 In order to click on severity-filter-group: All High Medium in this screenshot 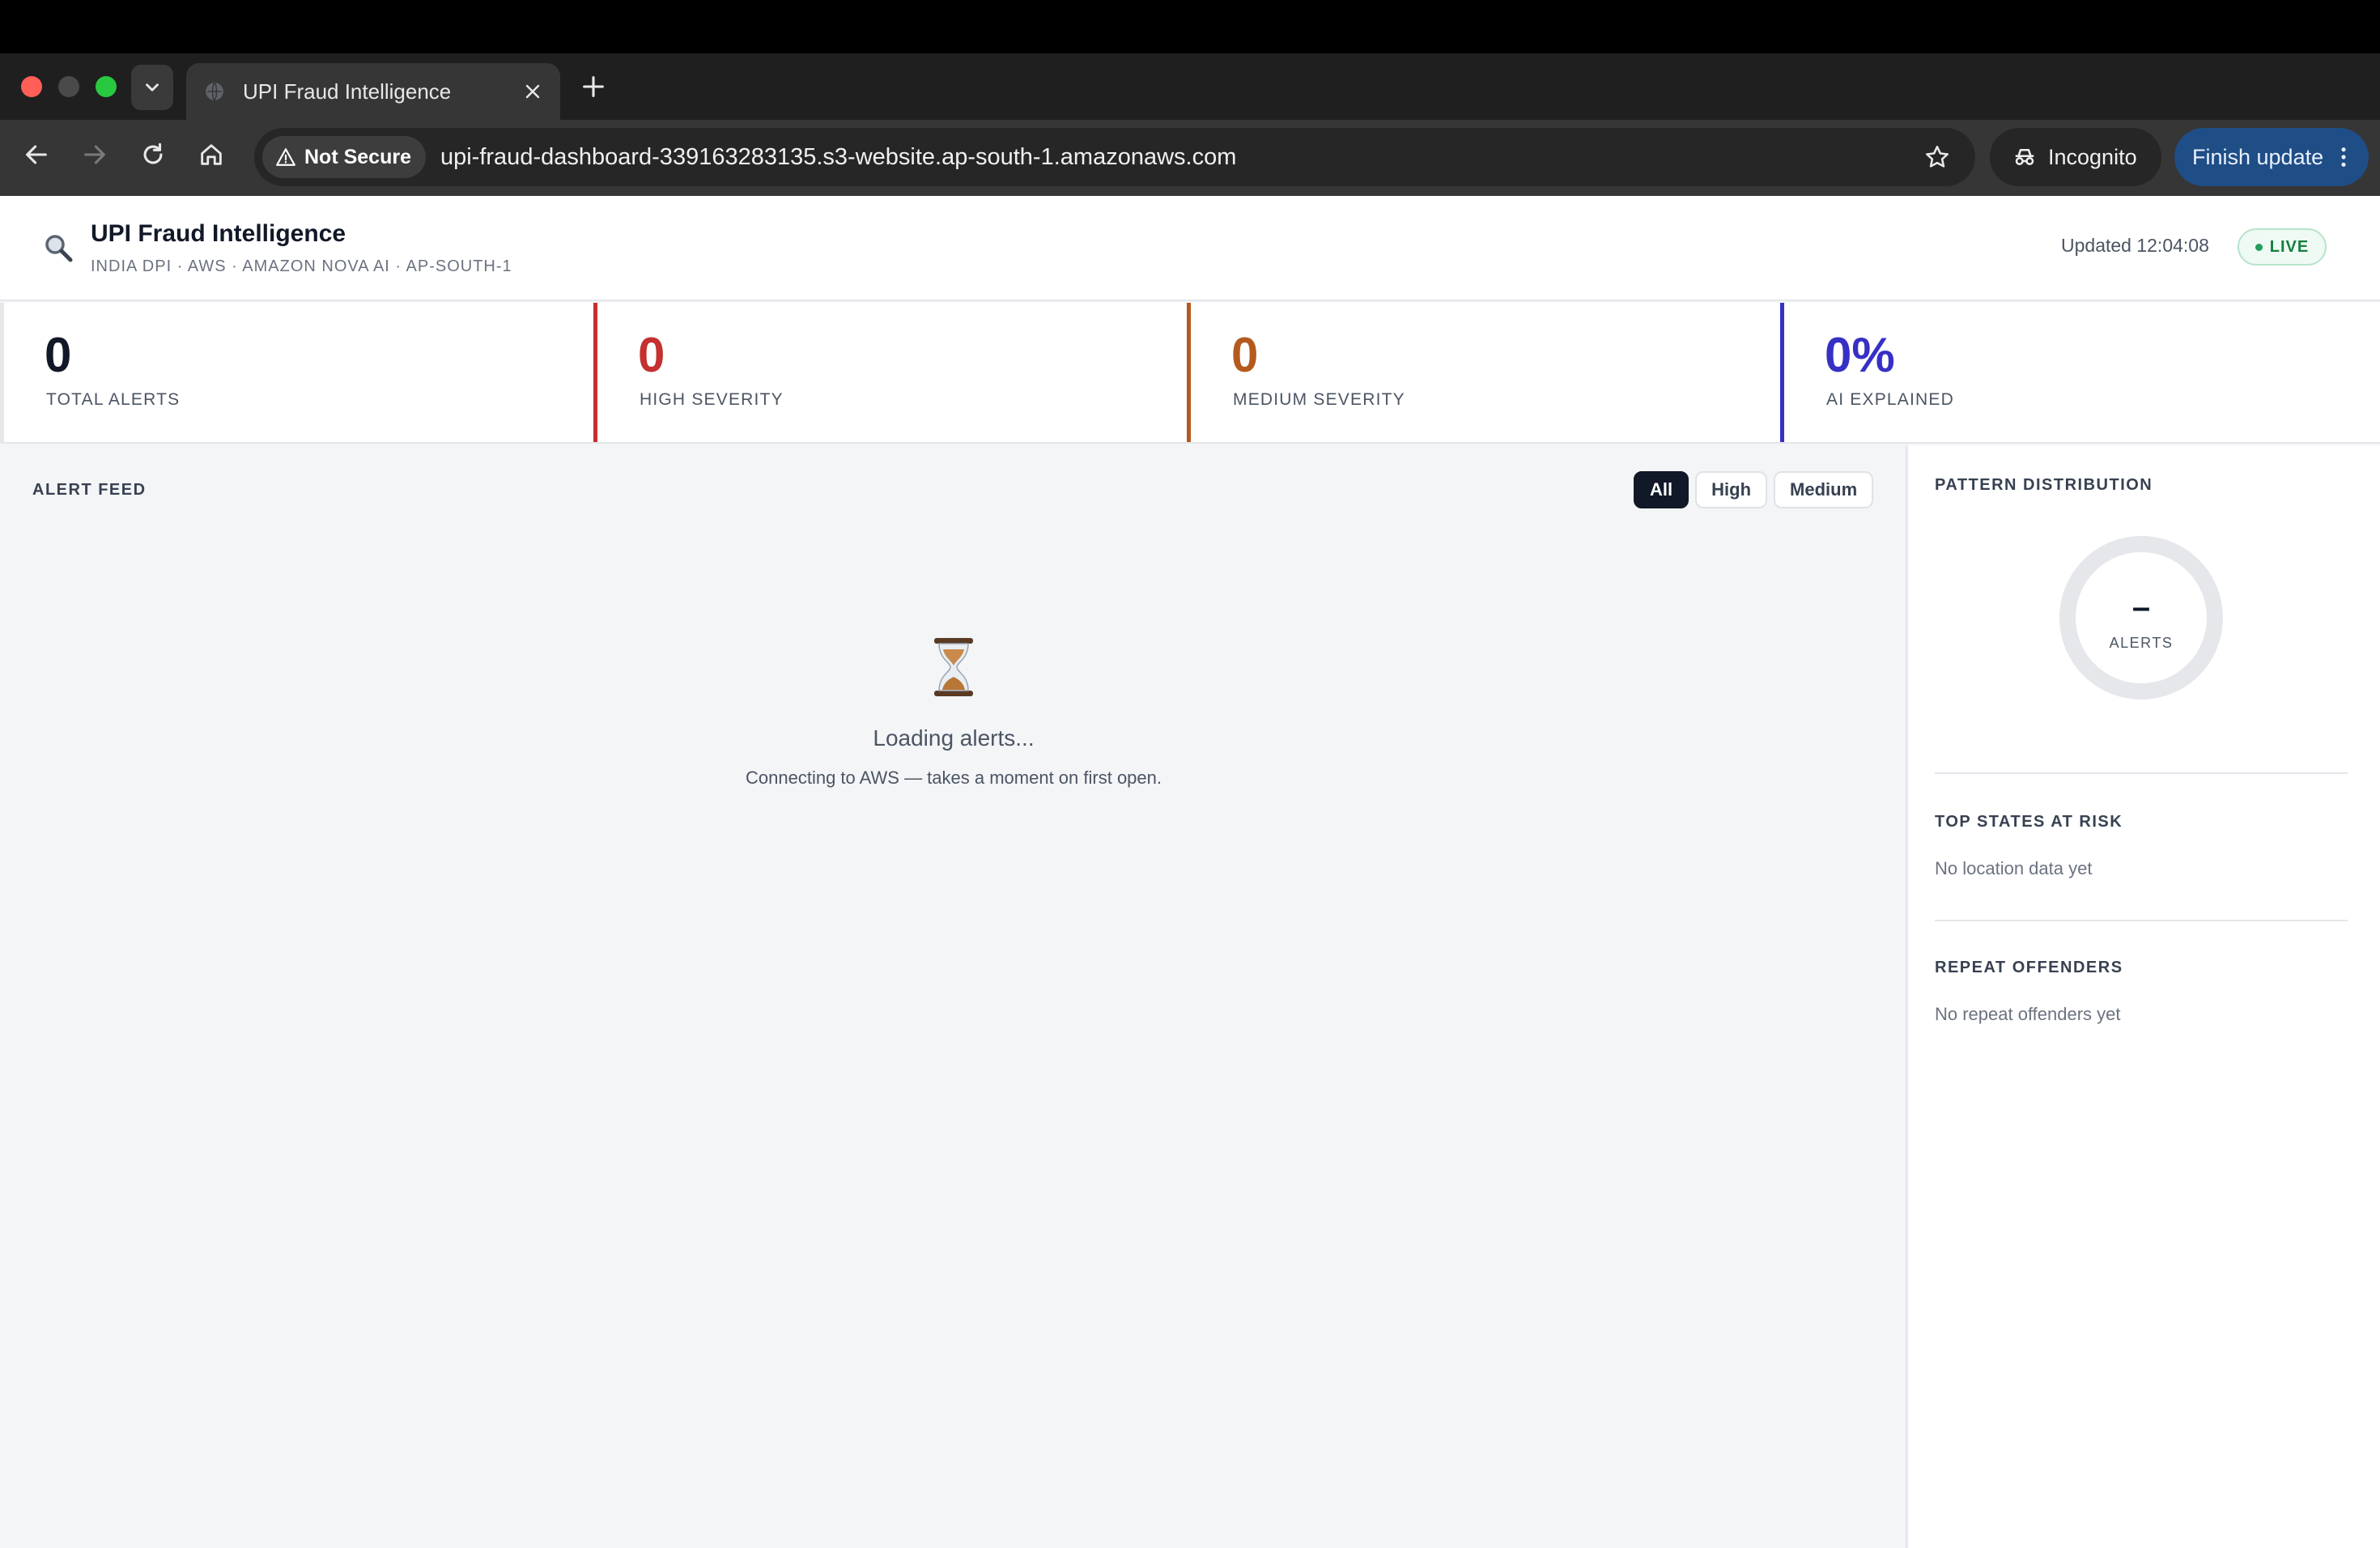, I will do `click(1754, 489)`.